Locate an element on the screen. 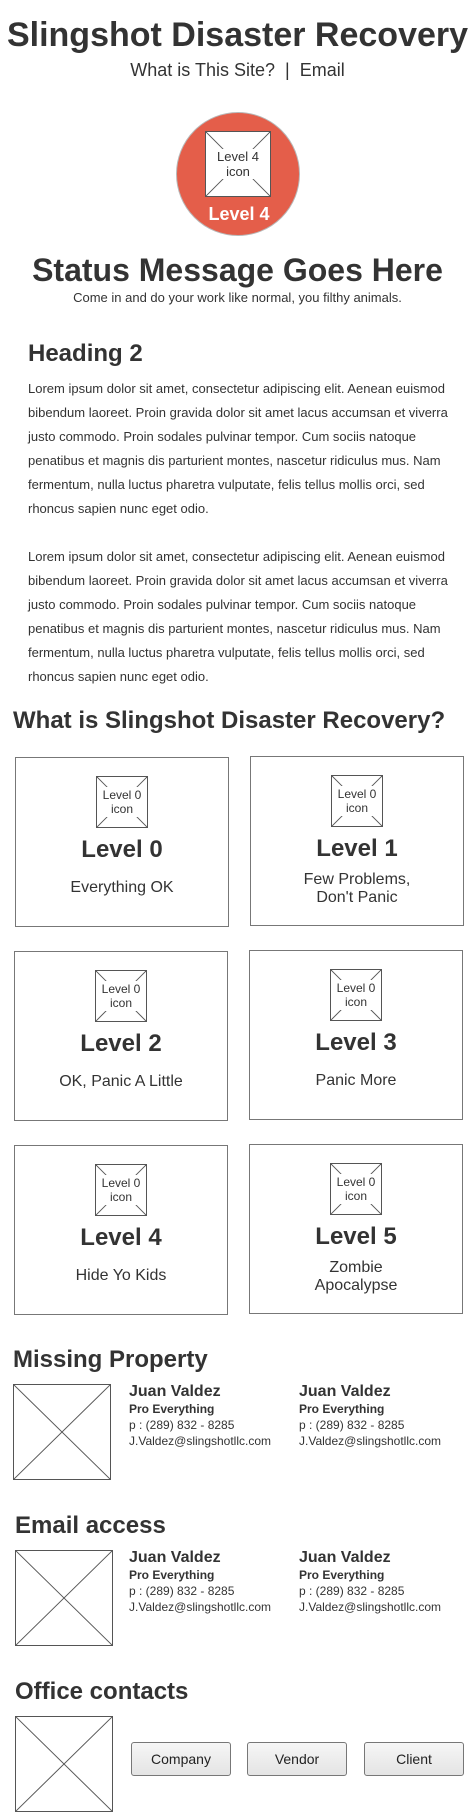 The height and width of the screenshot is (1820, 475). level-4-icon: Level 4 icon is located at coordinates (238, 164).